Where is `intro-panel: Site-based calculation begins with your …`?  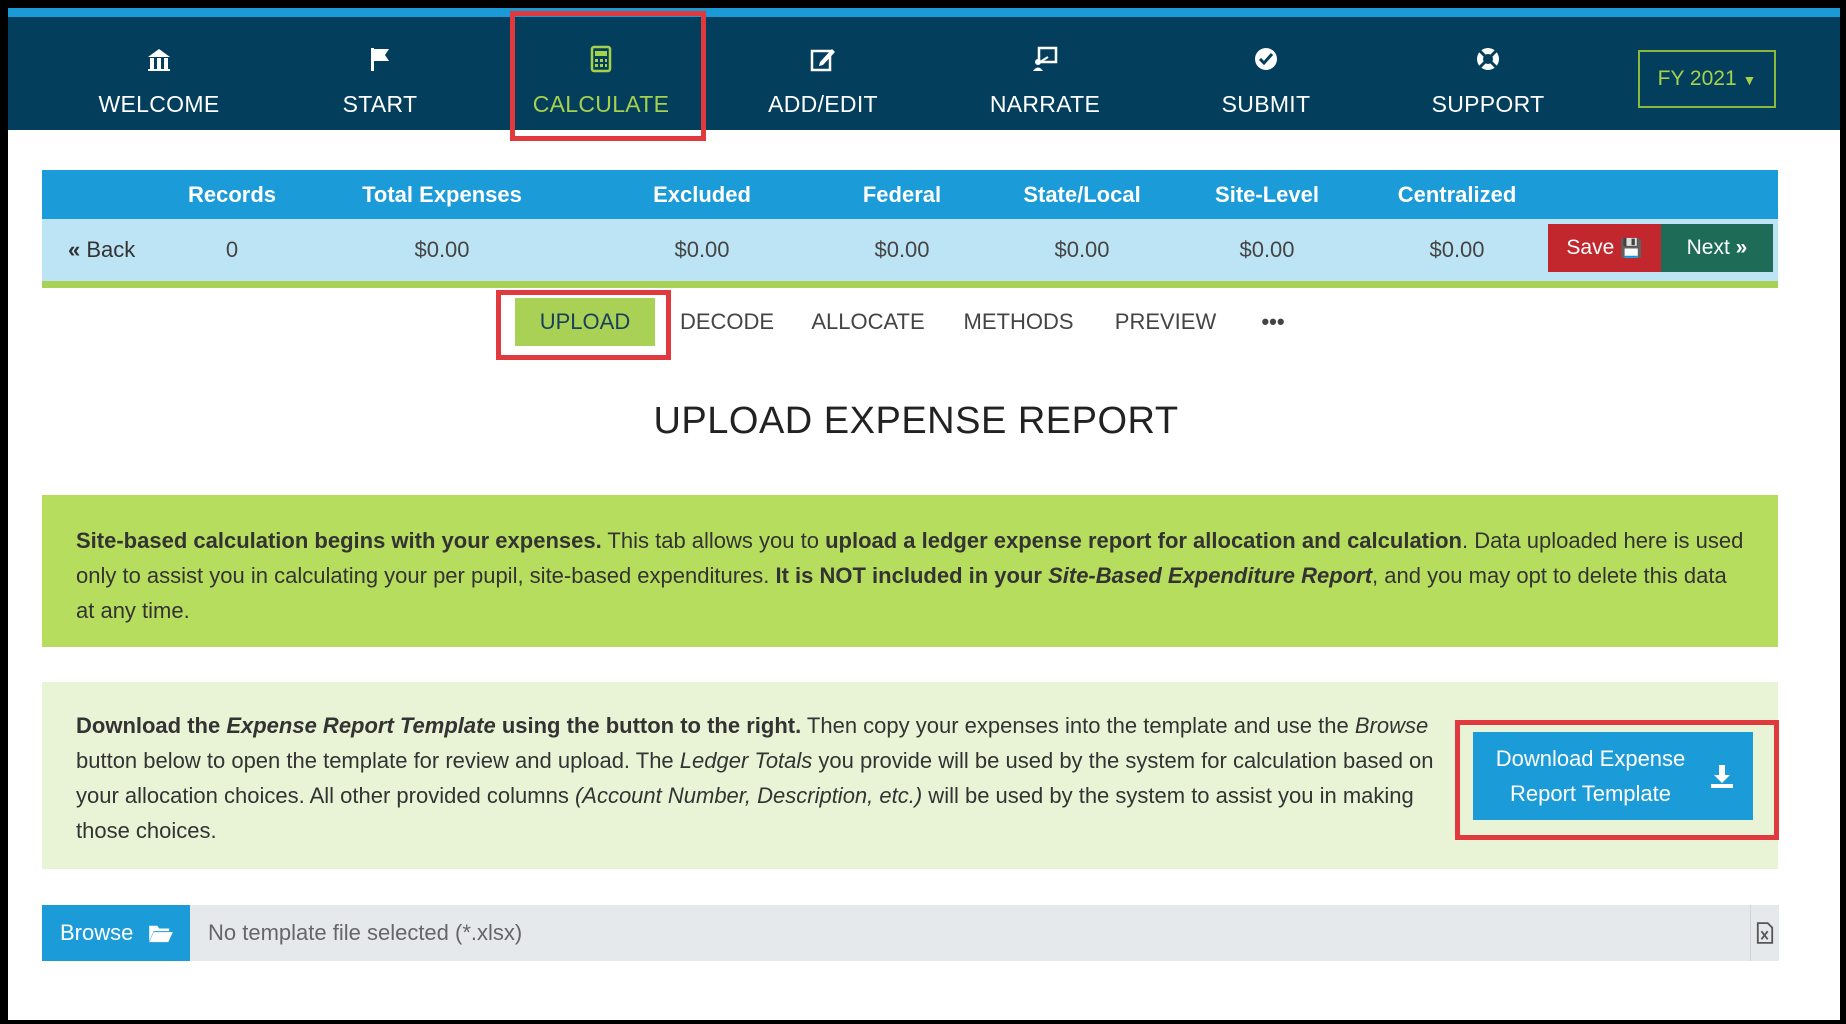
intro-panel: Site-based calculation begins with your … is located at coordinates (910, 571).